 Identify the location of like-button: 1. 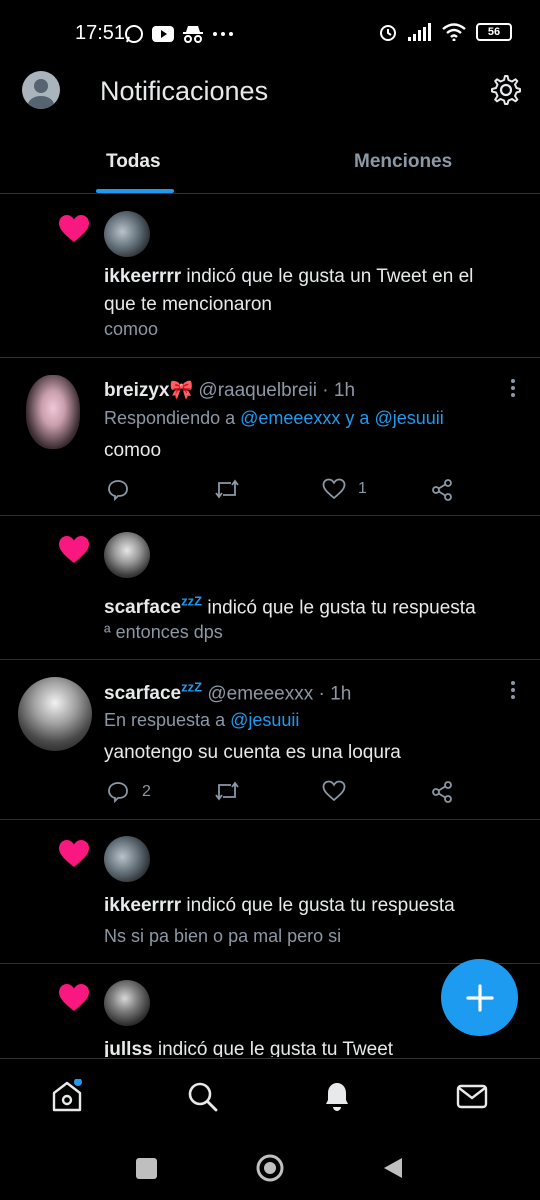
(344, 489).